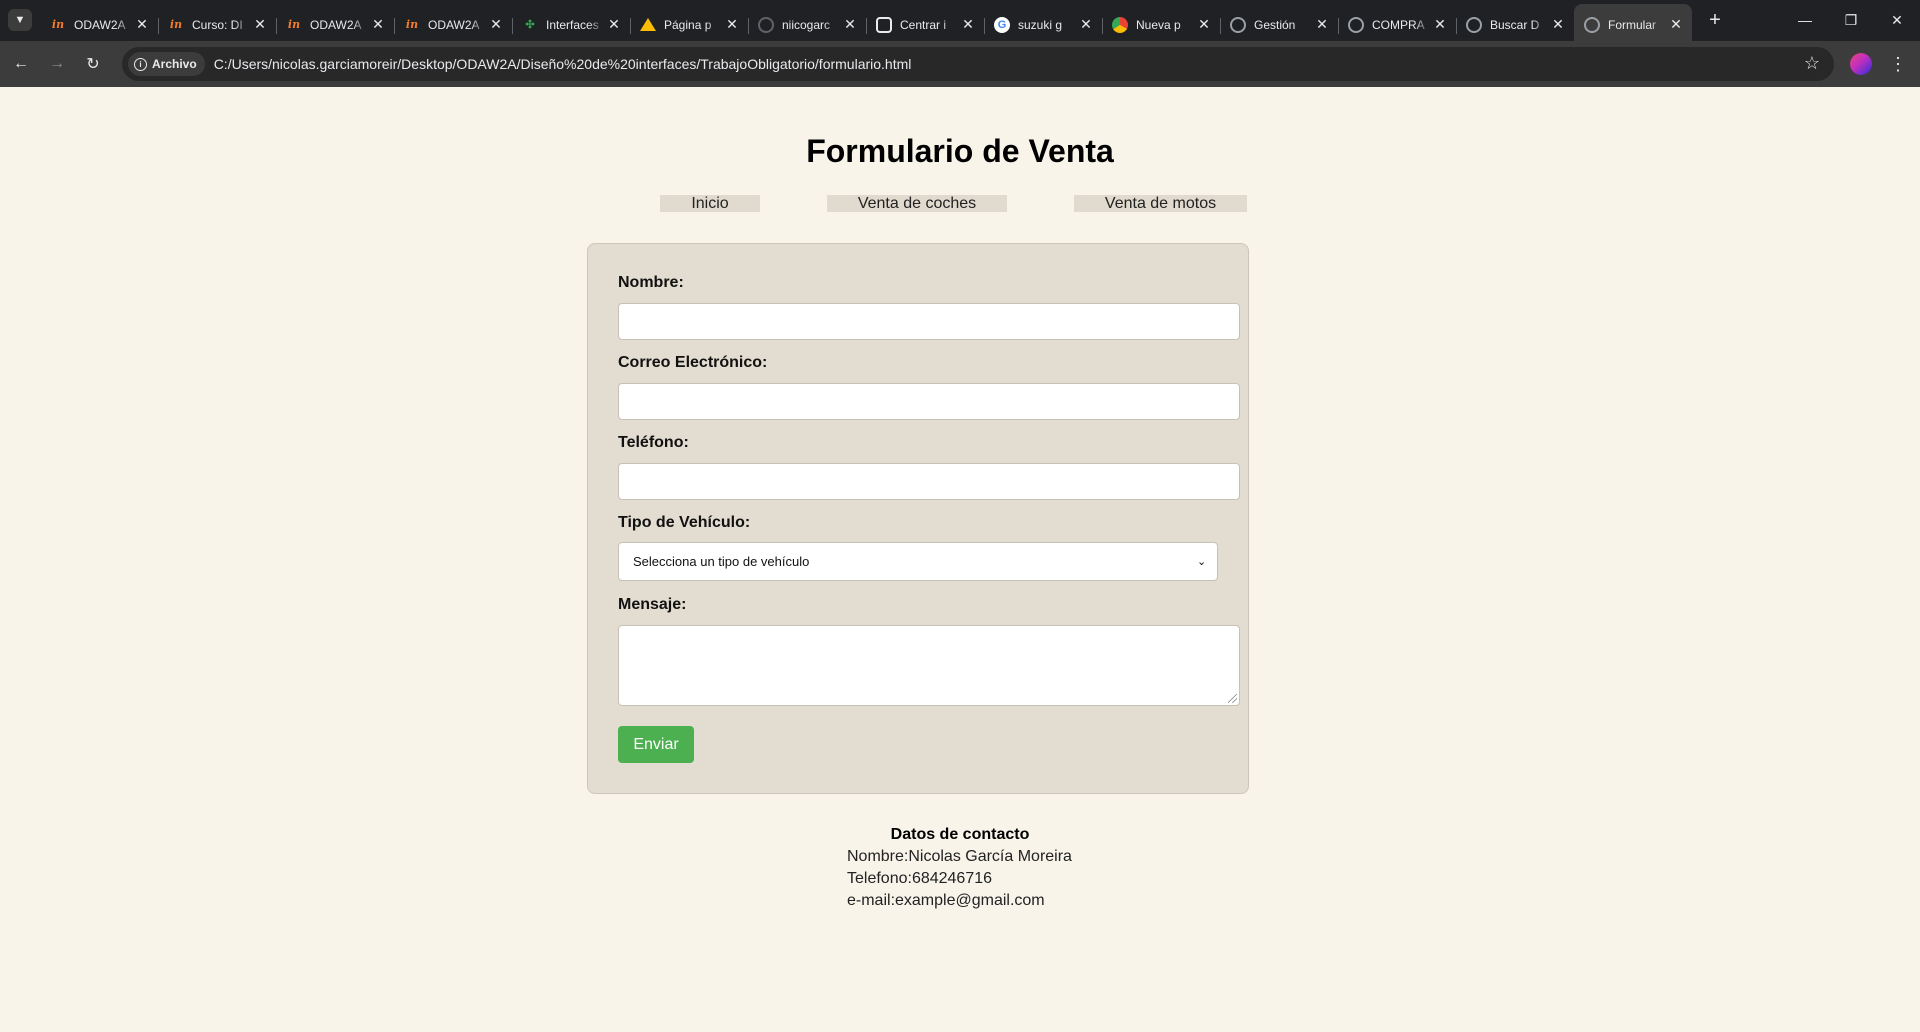 This screenshot has width=1920, height=1032. I want to click on window-close-button: ✕, so click(1897, 20).